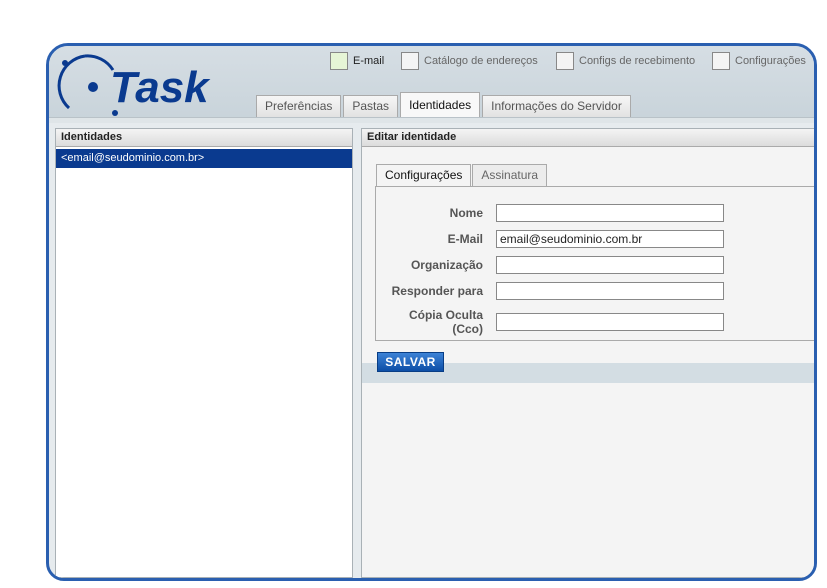 The image size is (827, 588). Describe the element at coordinates (299, 106) in the screenshot. I see `tab-preferencias: Preferências` at that location.